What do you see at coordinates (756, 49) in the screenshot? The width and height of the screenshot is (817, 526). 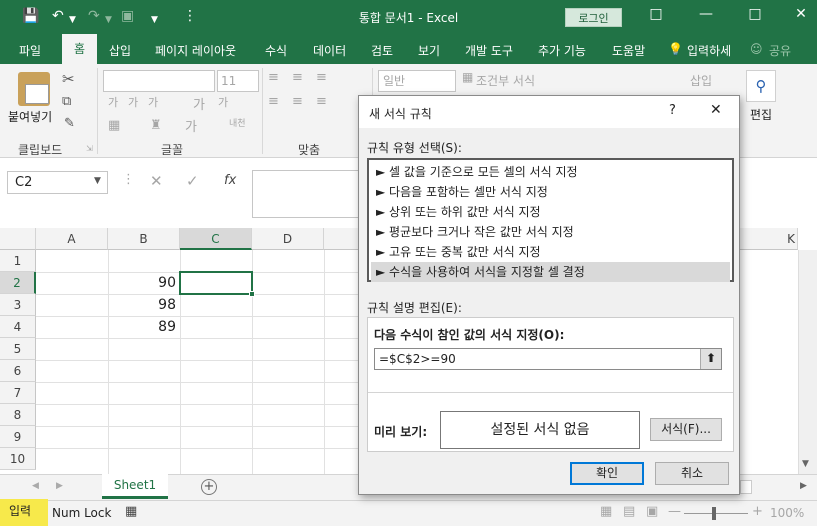 I see `user-icon: ☺` at bounding box center [756, 49].